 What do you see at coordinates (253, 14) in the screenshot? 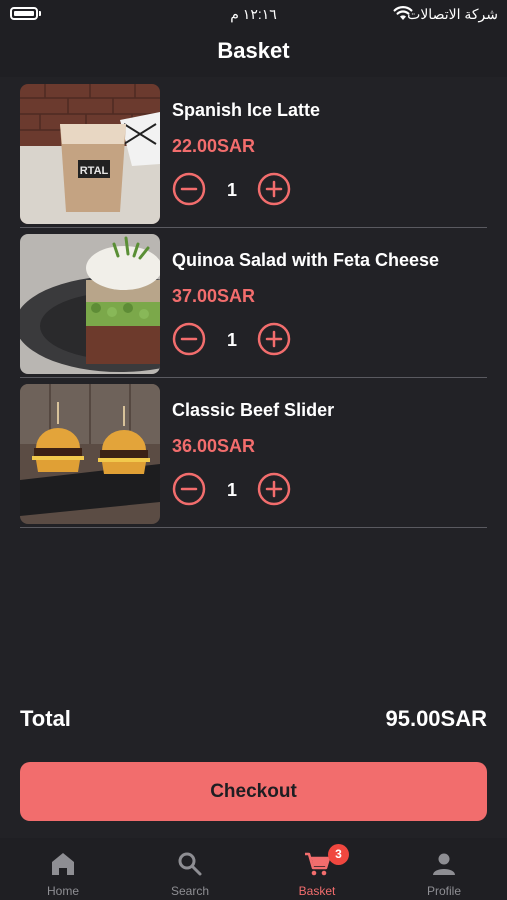
I see `status-bar: ١٢:١٦ م شركة الاتصالات` at bounding box center [253, 14].